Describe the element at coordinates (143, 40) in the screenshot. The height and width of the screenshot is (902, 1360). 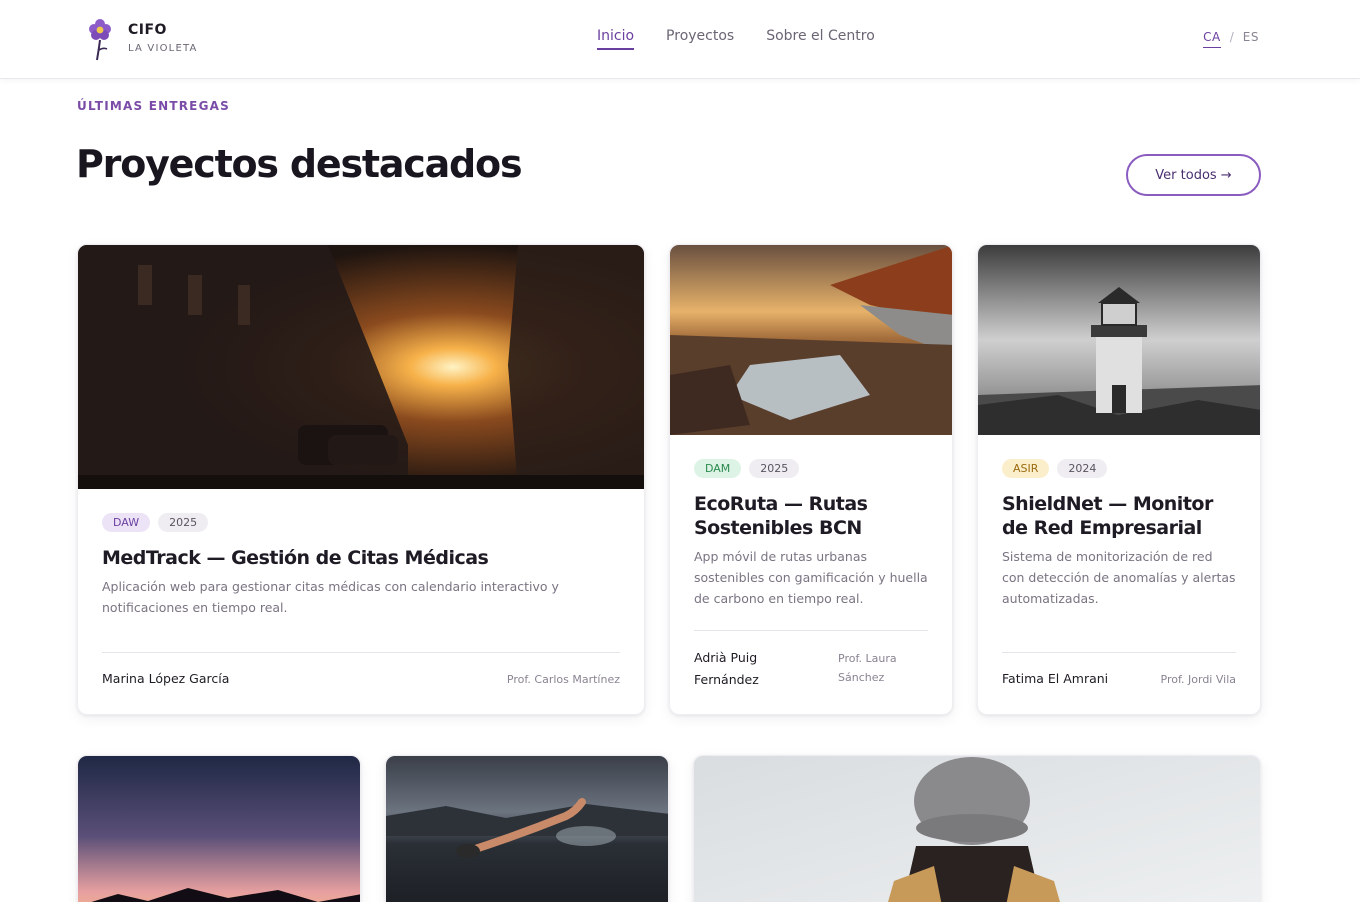
I see `site-logo: CIFO LA VIOLETA` at that location.